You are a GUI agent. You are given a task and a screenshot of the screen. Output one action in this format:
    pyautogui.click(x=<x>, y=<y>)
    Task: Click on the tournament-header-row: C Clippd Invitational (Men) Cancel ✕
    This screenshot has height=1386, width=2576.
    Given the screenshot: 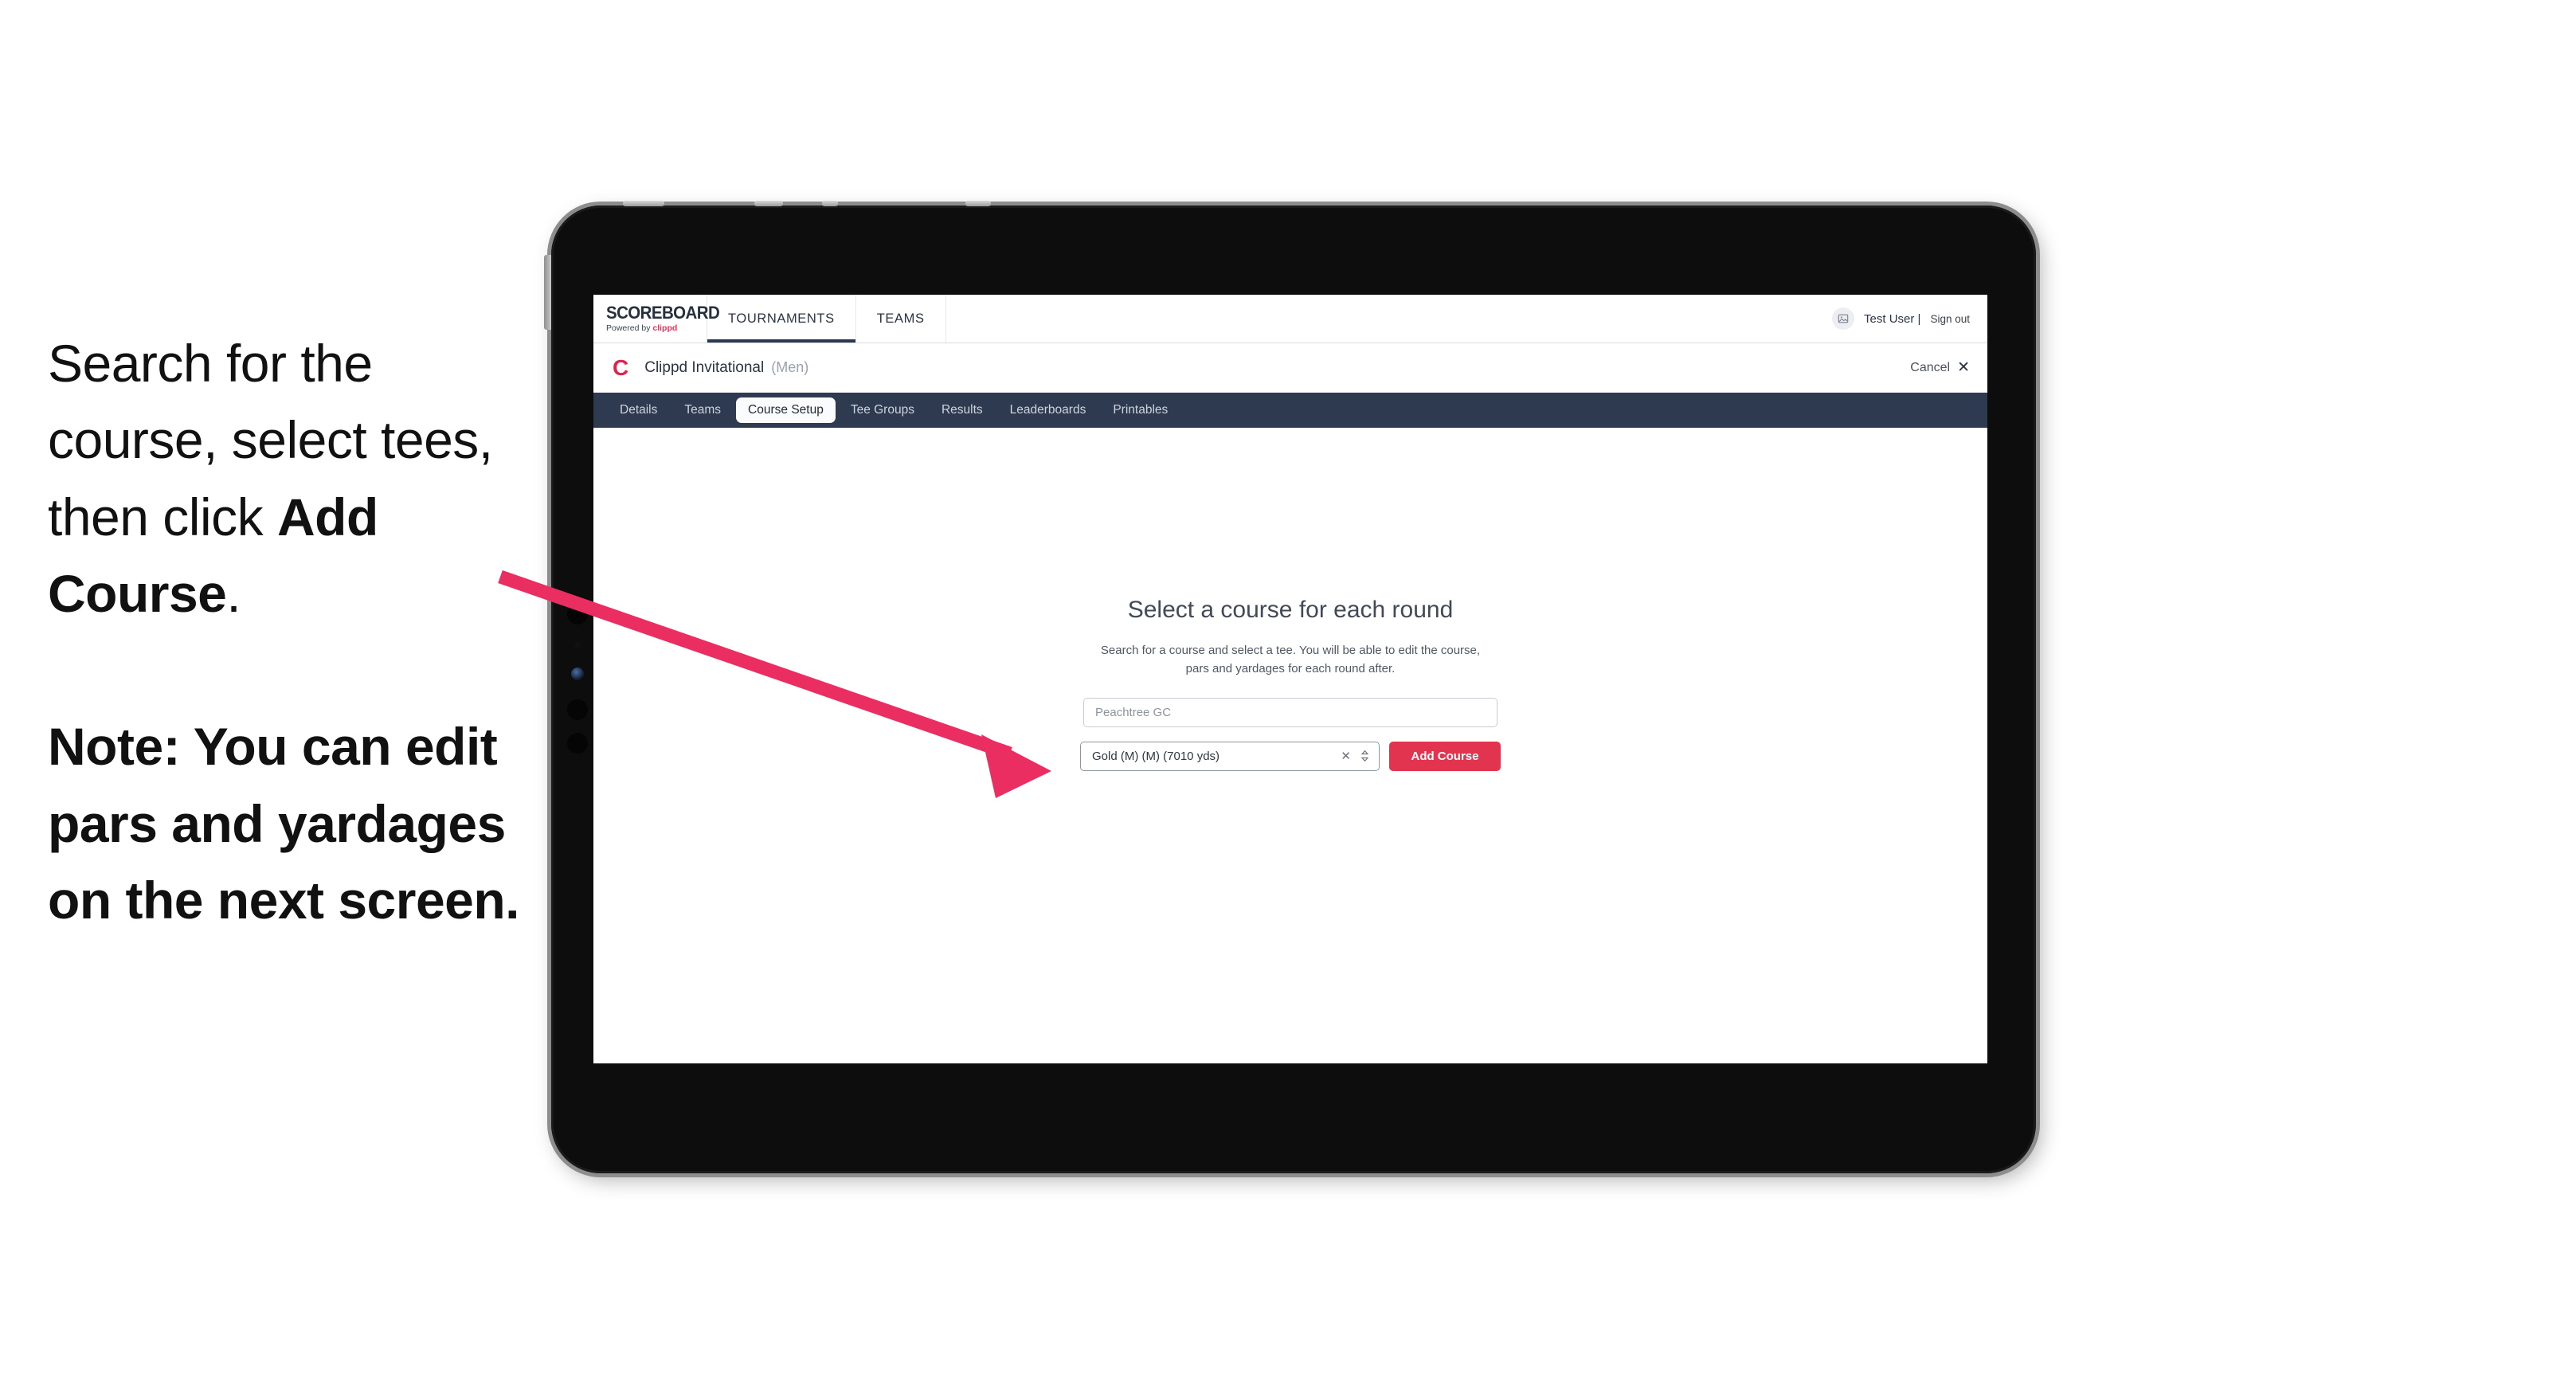 What is the action you would take?
    pyautogui.click(x=1290, y=368)
    